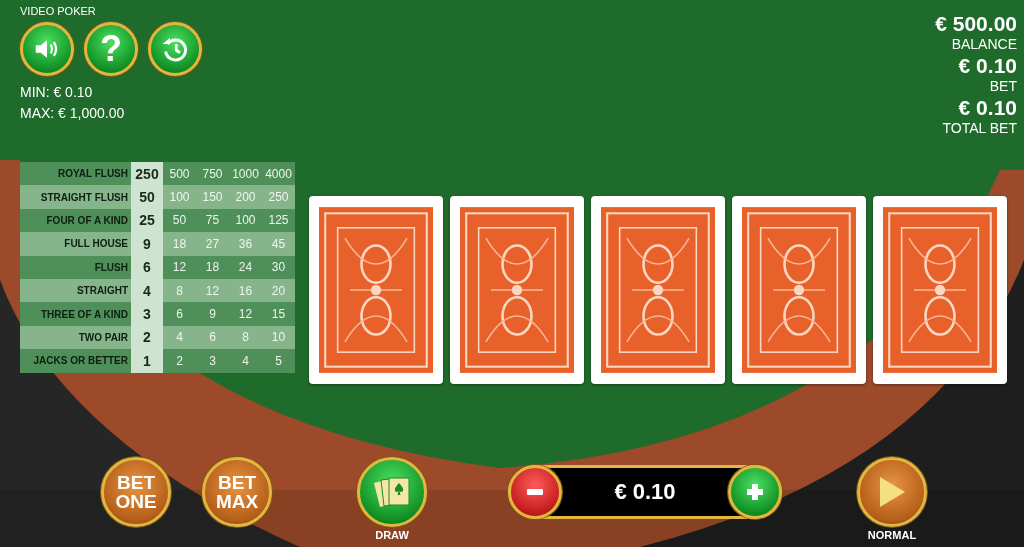 The image size is (1024, 547). I want to click on hand-name: FOUR OF A KIND, so click(87, 220).